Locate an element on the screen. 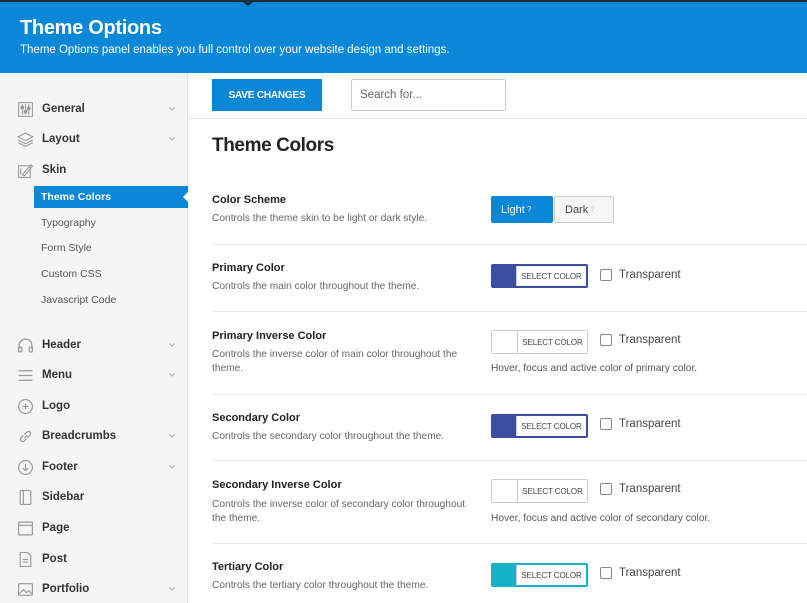  plus-circle-icon is located at coordinates (25, 406).